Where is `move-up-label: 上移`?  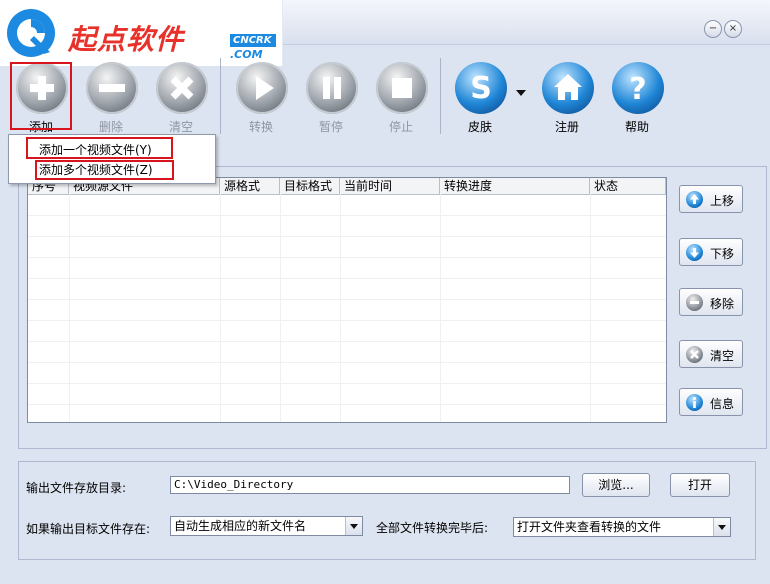 move-up-label: 上移 is located at coordinates (722, 201).